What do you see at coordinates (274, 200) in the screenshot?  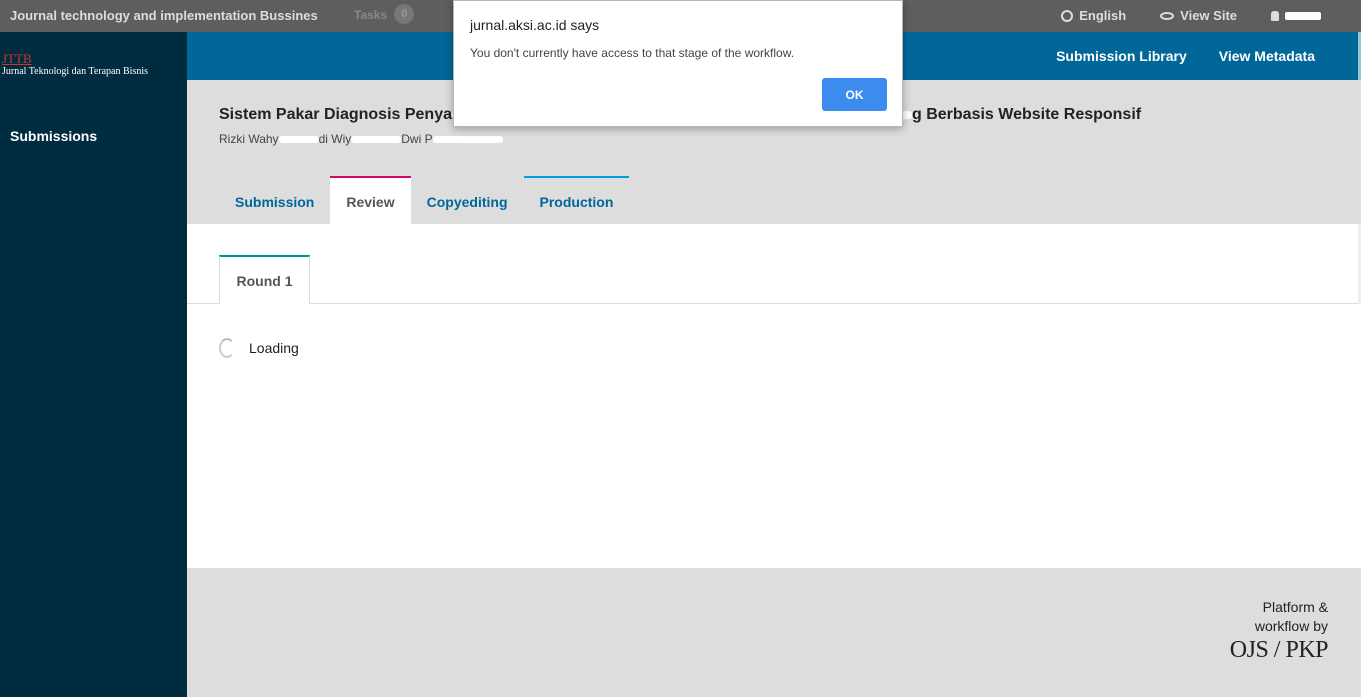 I see `tab-submission: Submission` at bounding box center [274, 200].